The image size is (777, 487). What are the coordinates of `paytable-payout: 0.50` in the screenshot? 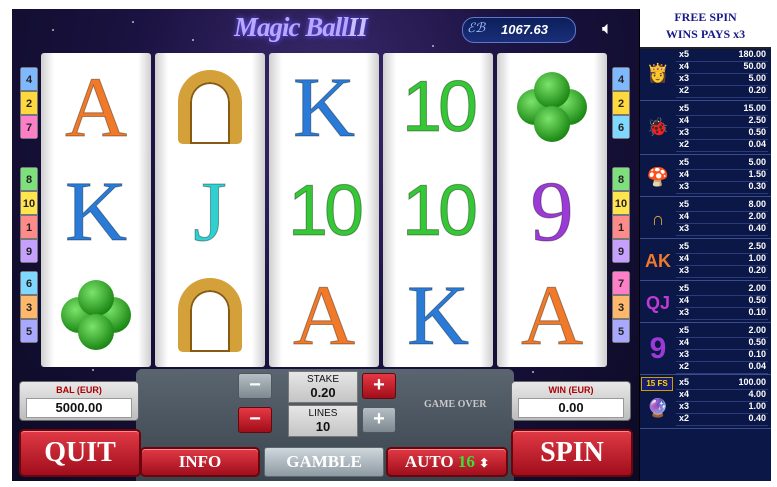 It's located at (757, 300).